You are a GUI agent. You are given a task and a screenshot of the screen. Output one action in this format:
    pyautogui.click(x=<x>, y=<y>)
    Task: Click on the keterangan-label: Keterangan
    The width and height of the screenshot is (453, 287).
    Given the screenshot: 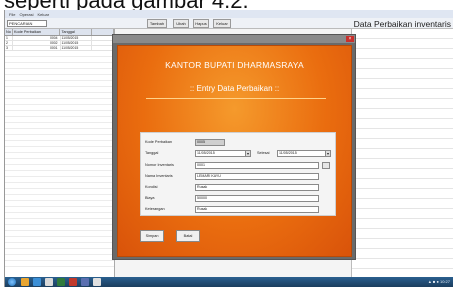 What is the action you would take?
    pyautogui.click(x=155, y=209)
    